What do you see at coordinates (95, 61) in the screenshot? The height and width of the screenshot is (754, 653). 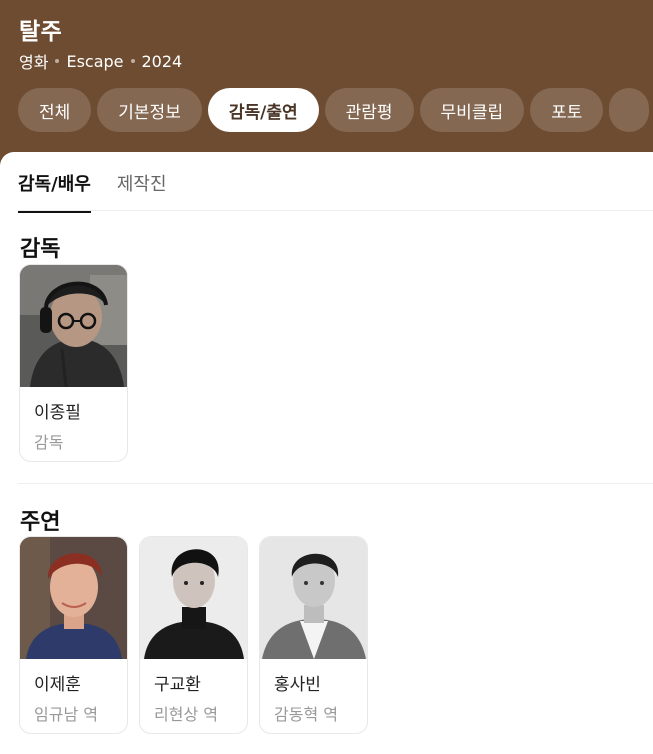 I see `meta-english-title: Escape` at bounding box center [95, 61].